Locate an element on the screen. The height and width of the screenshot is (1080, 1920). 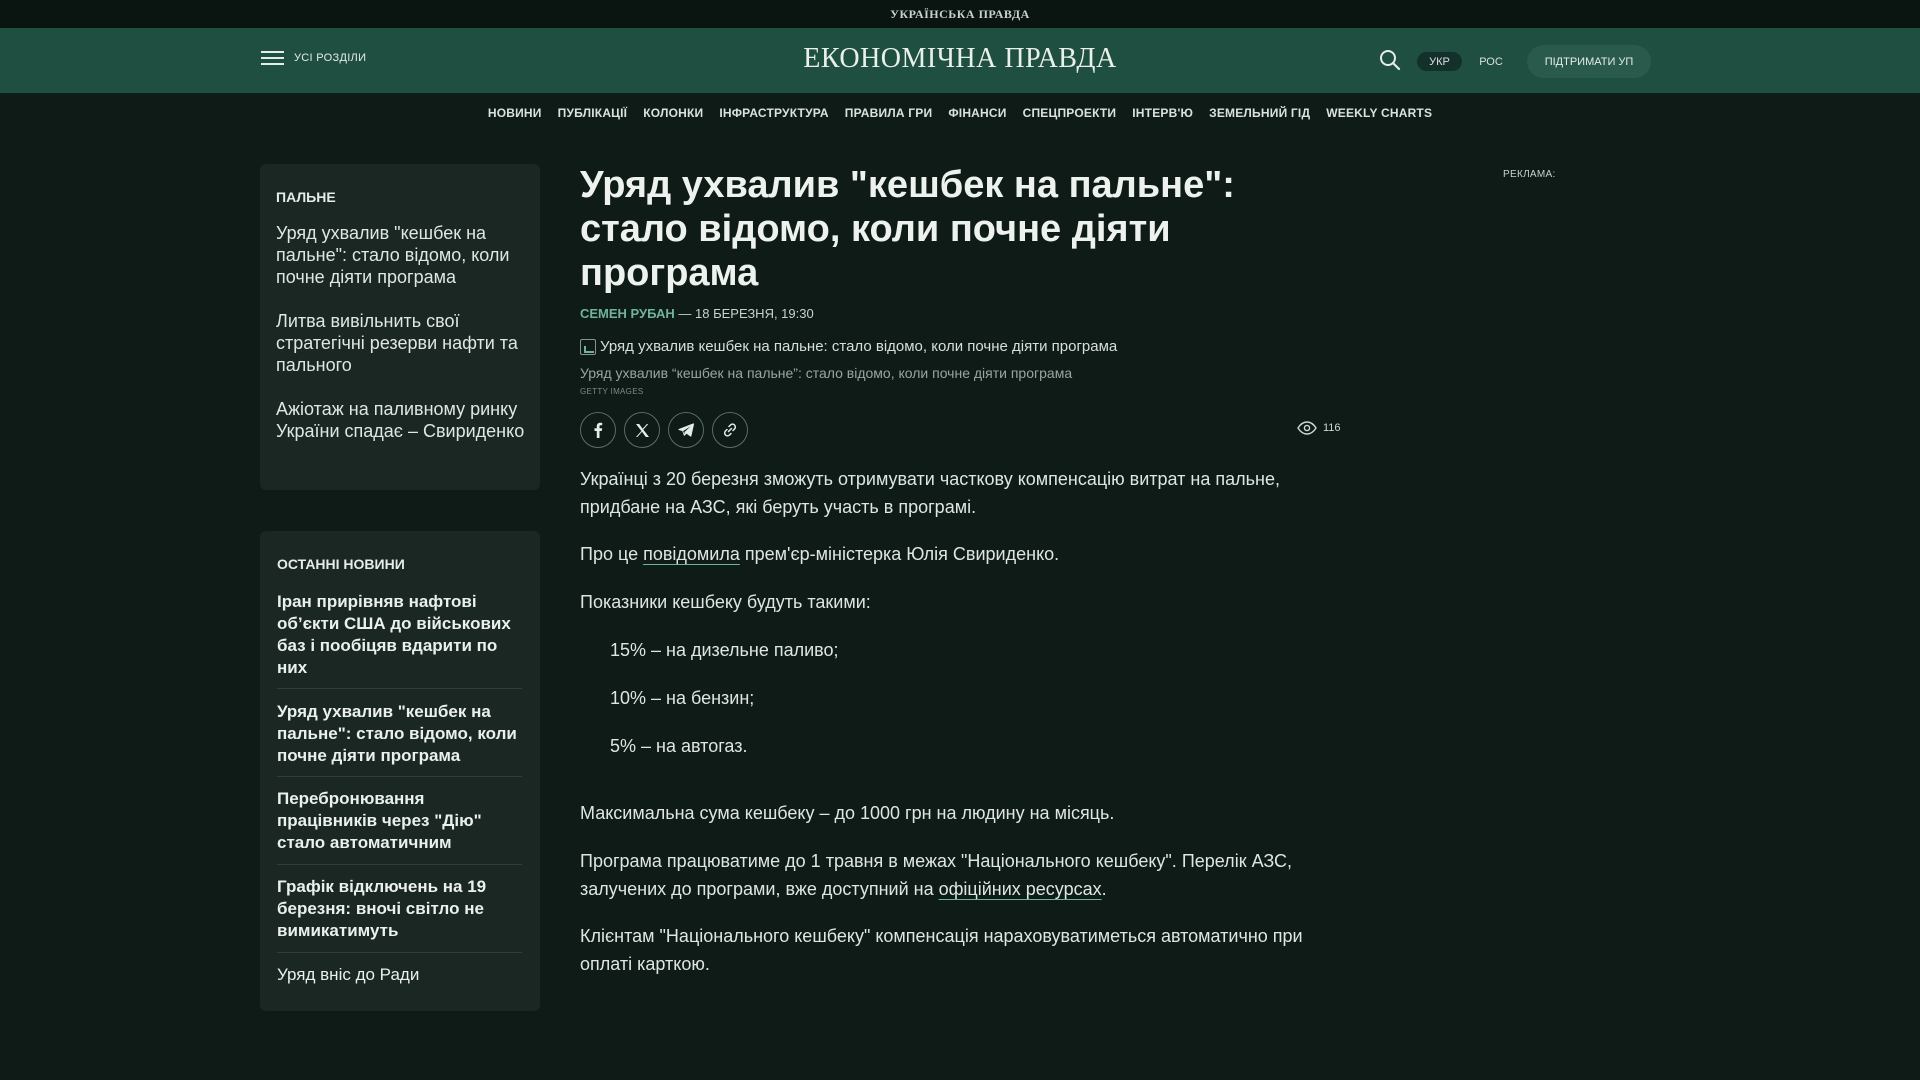
eye-icon is located at coordinates (1307, 428).